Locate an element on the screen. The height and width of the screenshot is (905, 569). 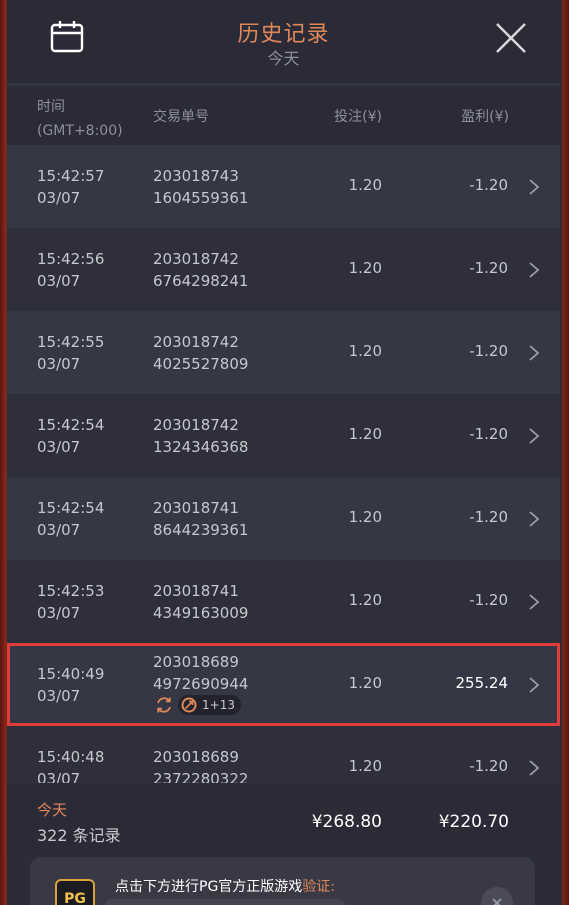
row-time: 15:40:49 is located at coordinates (71, 674).